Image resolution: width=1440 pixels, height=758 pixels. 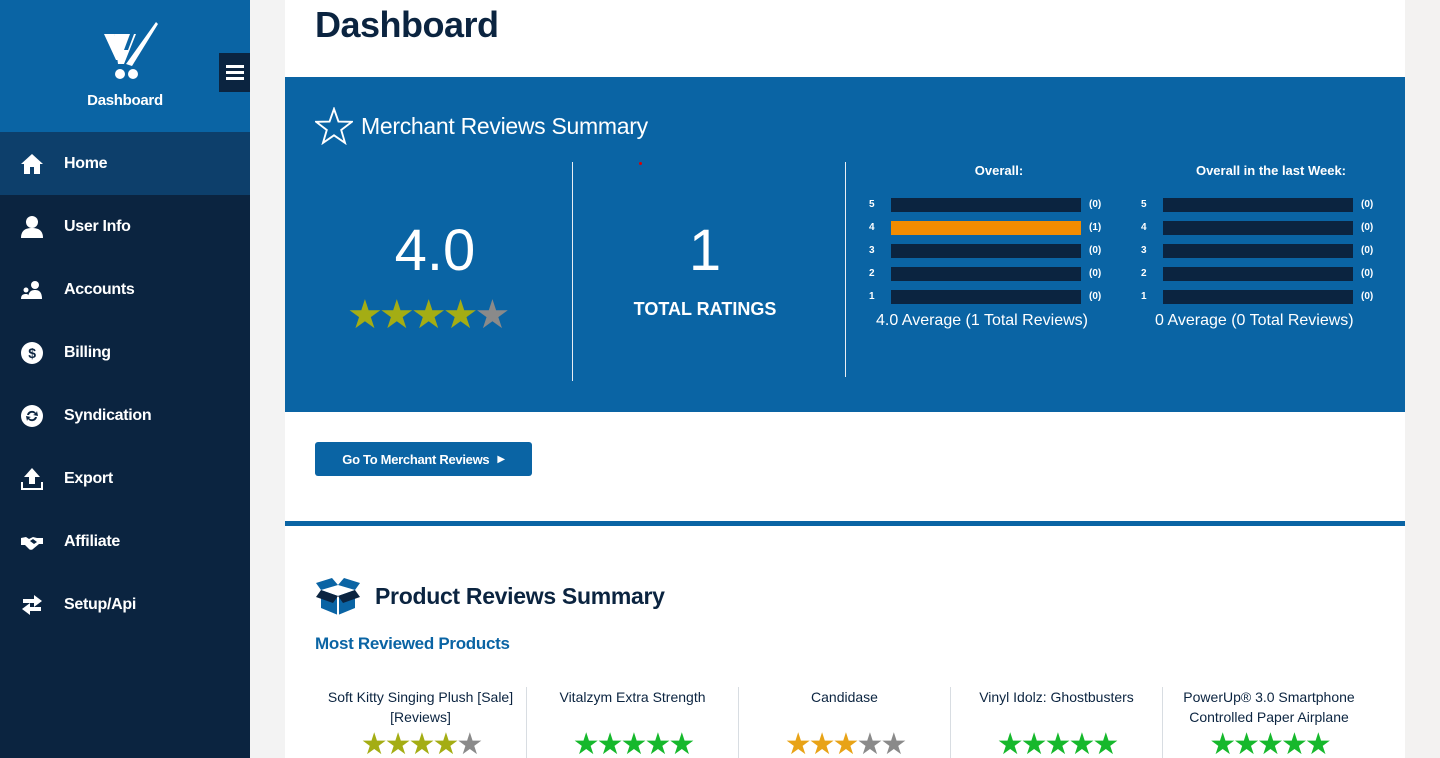 What do you see at coordinates (632, 709) in the screenshot?
I see `product-name-link: Vitalzym Extra Strength` at bounding box center [632, 709].